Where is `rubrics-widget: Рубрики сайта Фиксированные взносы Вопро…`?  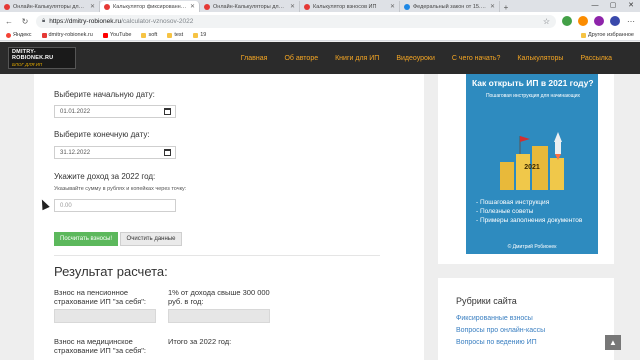 rubrics-widget: Рубрики сайта Фиксированные взносы Вопро… is located at coordinates (526, 319).